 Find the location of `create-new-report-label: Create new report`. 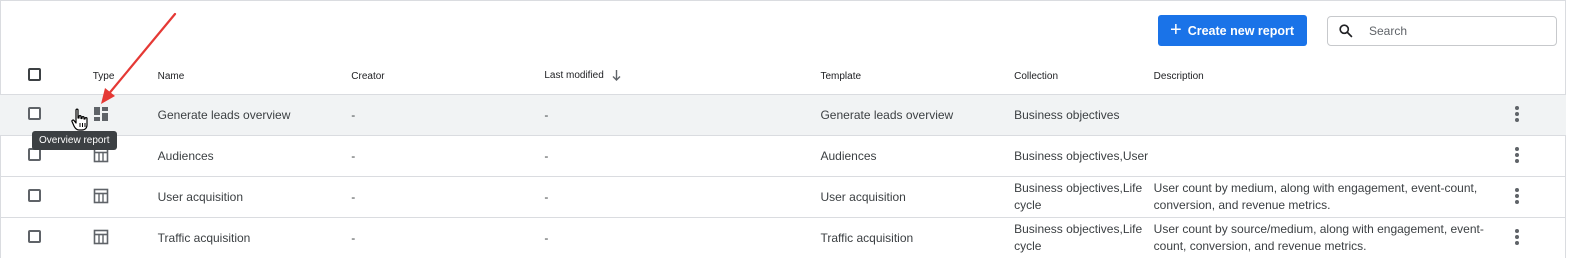

create-new-report-label: Create new report is located at coordinates (1240, 30).